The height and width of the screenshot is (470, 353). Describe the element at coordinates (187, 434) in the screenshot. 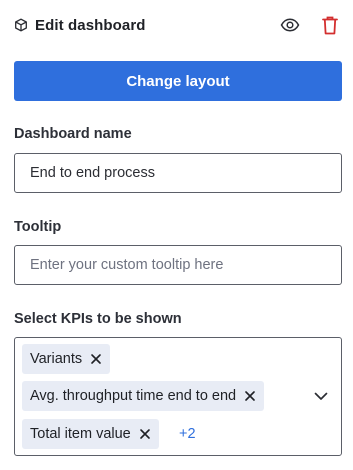

I see `more-kpis-count: +2` at that location.